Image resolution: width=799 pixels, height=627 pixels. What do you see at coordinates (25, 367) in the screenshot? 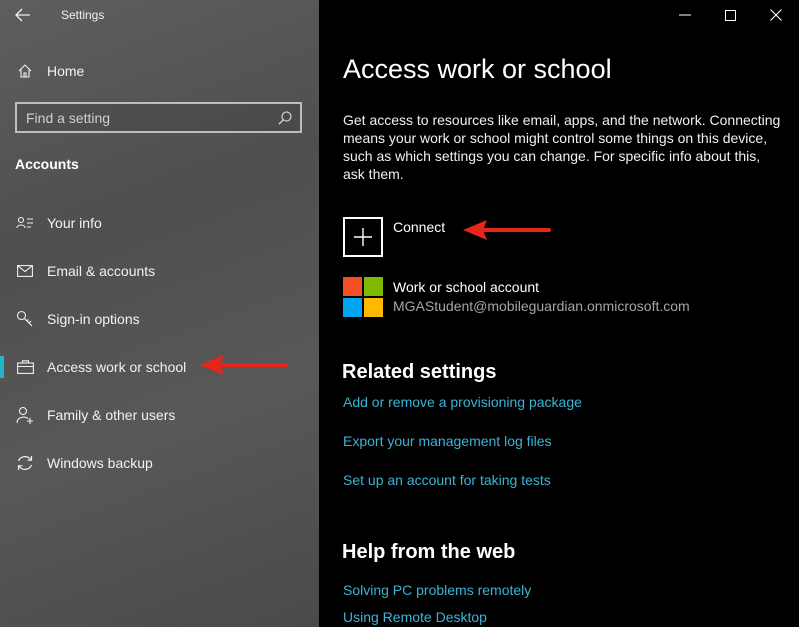
I see `briefcase-icon` at bounding box center [25, 367].